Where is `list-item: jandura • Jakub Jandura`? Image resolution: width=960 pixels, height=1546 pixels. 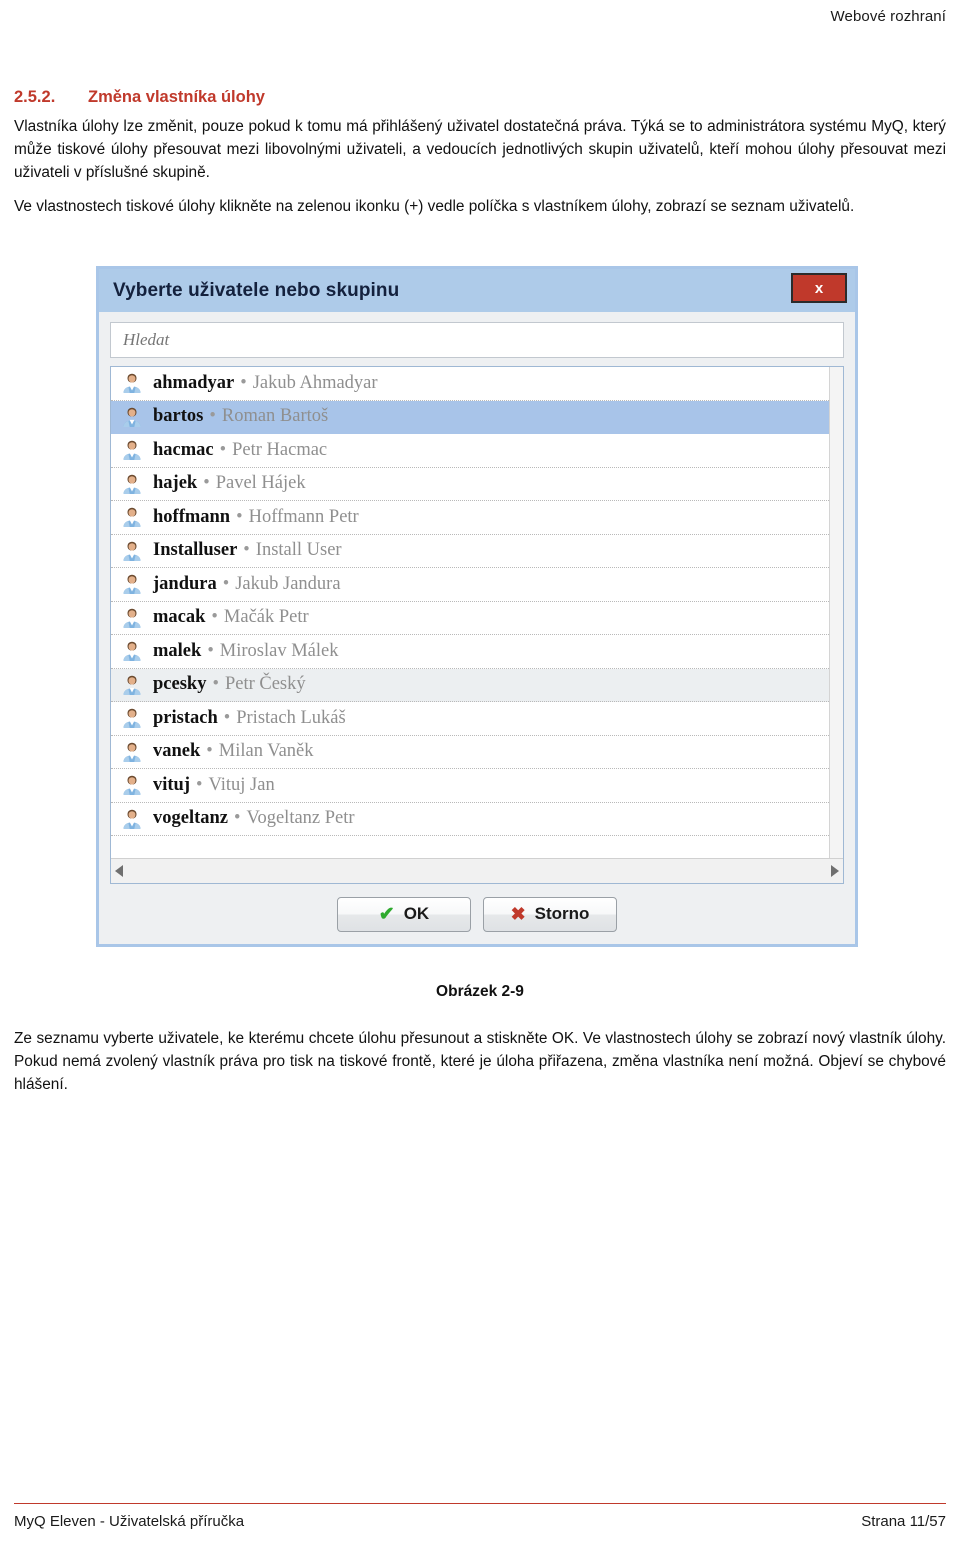 list-item: jandura • Jakub Jandura is located at coordinates (477, 585).